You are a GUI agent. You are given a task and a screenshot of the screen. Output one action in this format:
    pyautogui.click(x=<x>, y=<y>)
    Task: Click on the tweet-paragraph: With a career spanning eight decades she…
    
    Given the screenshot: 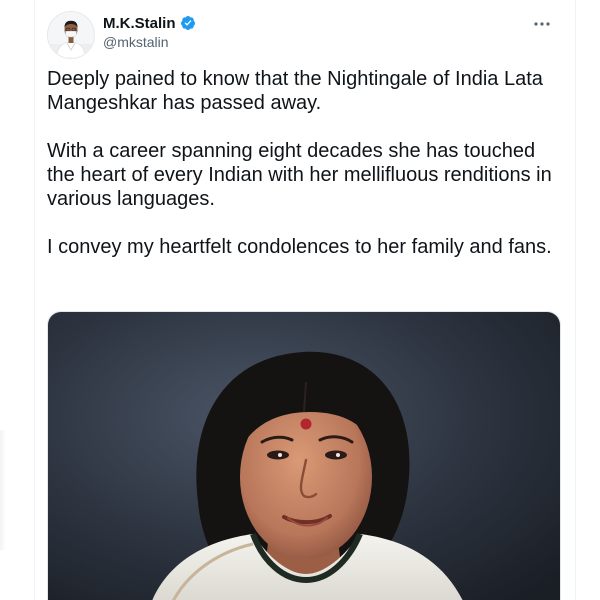 What is the action you would take?
    pyautogui.click(x=299, y=175)
    